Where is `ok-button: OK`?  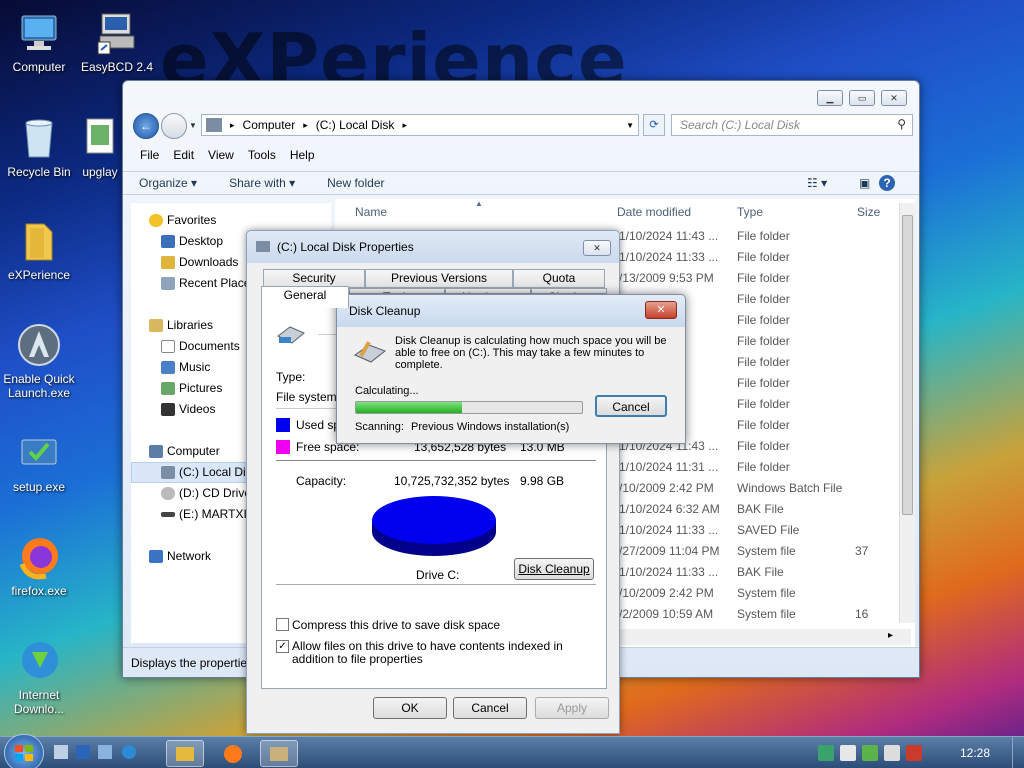
ok-button: OK is located at coordinates (410, 708).